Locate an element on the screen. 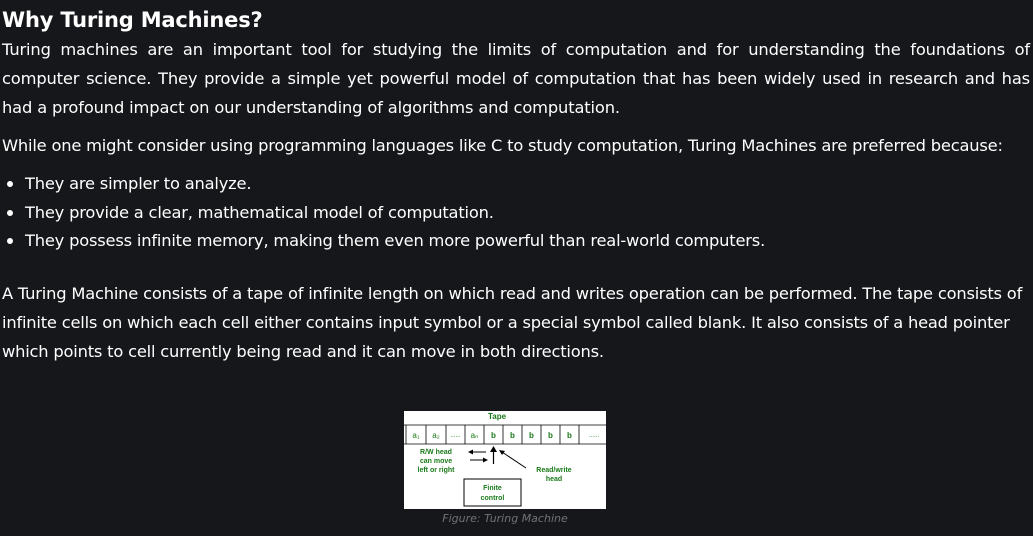 The height and width of the screenshot is (536, 1033). head-label-line: Read/write is located at coordinates (554, 470).